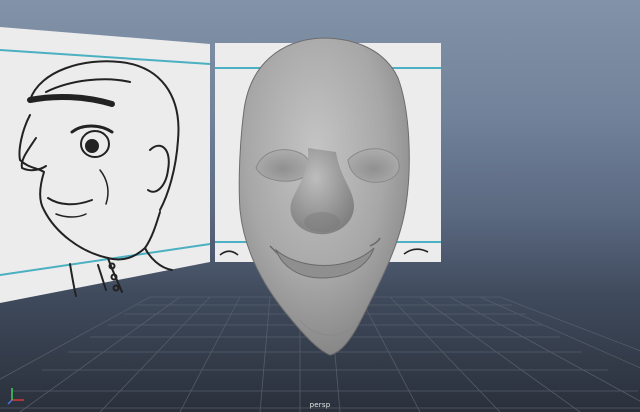 The height and width of the screenshot is (412, 640). What do you see at coordinates (320, 405) in the screenshot?
I see `camera-name-label: persp` at bounding box center [320, 405].